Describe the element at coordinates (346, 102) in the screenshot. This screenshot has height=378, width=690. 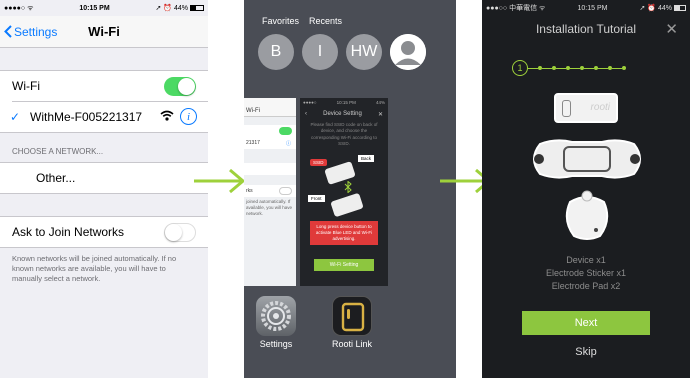
I see `mini-app-time: 10:15 PM` at that location.